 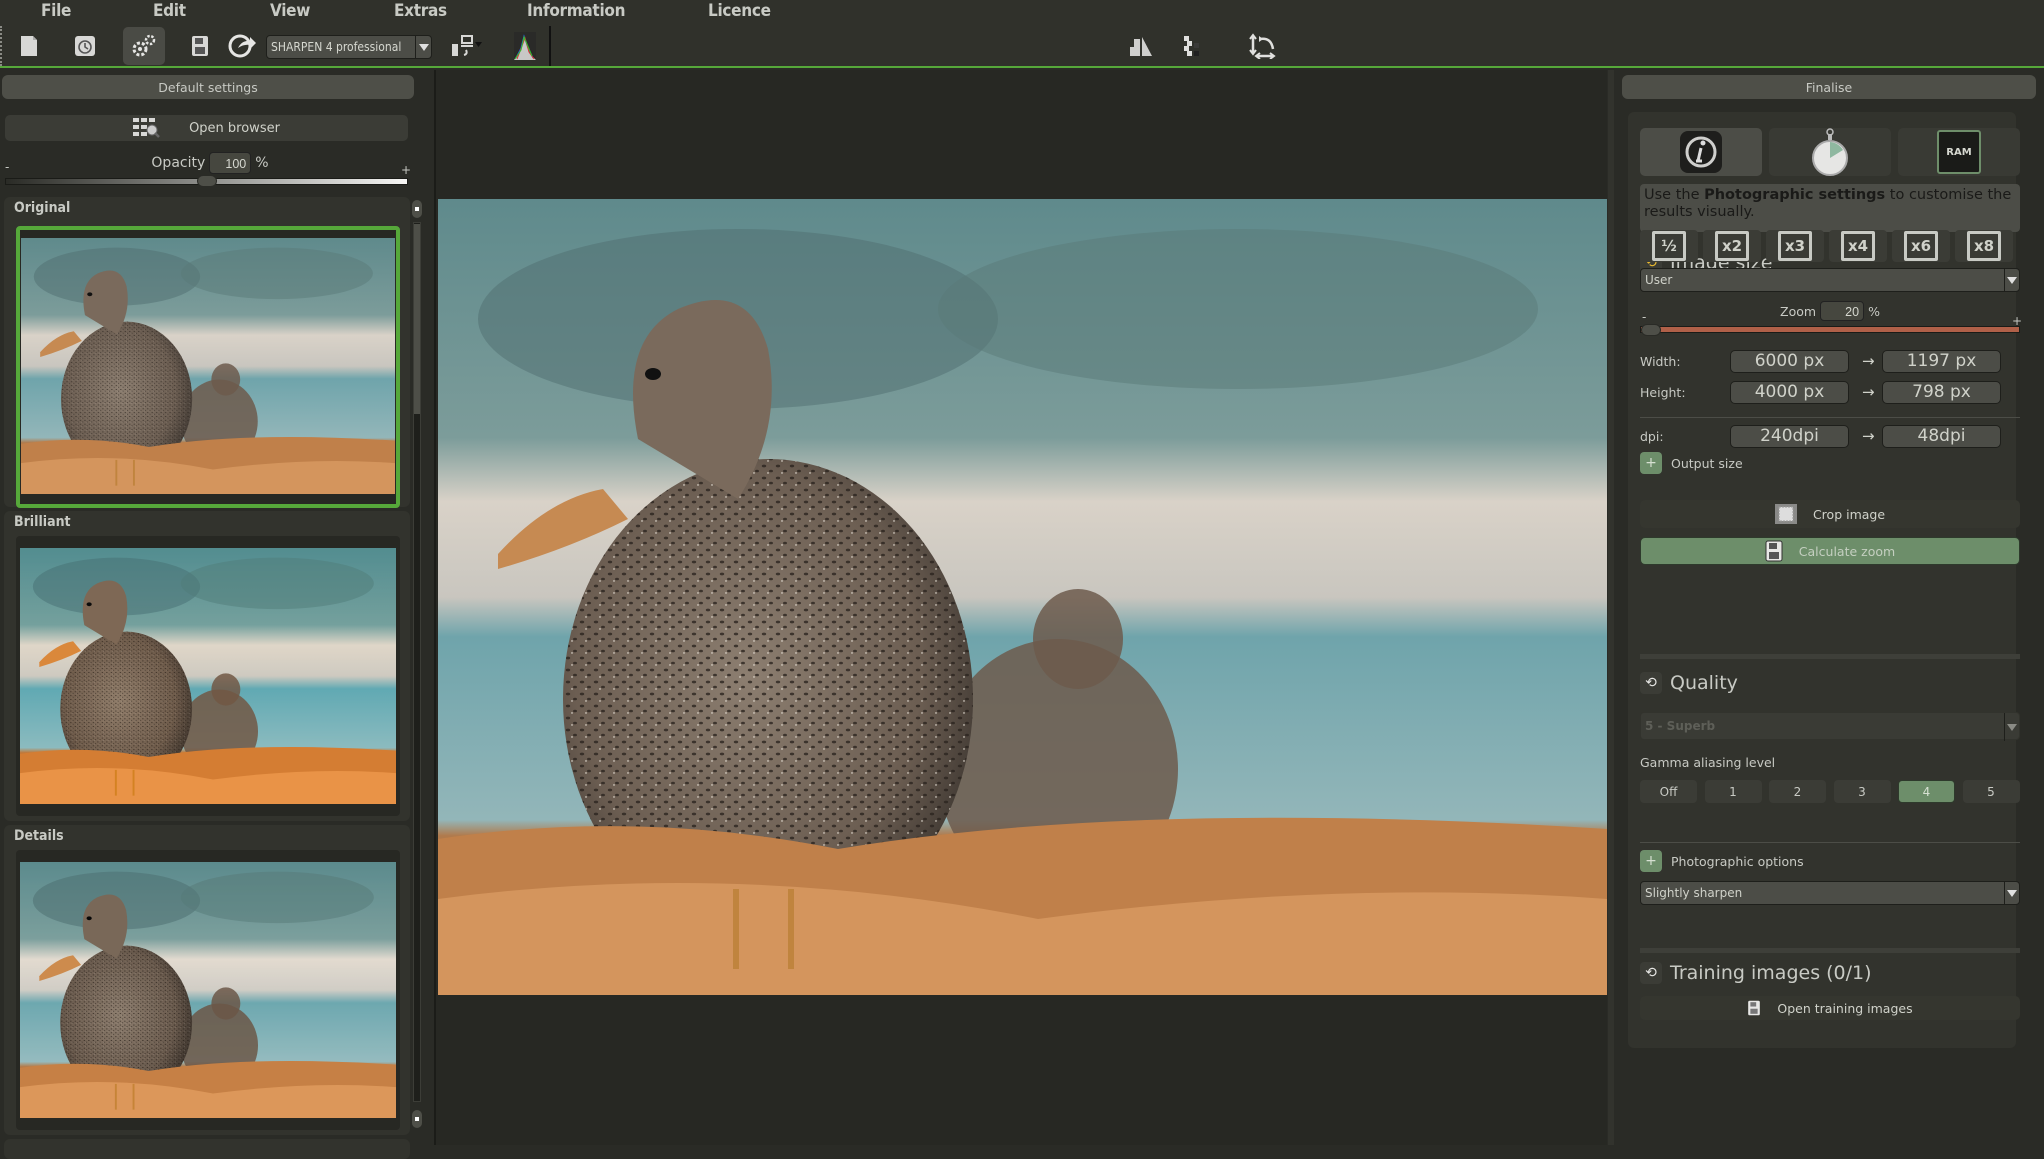 I want to click on crop-image-label: Crop image, so click(x=1849, y=514).